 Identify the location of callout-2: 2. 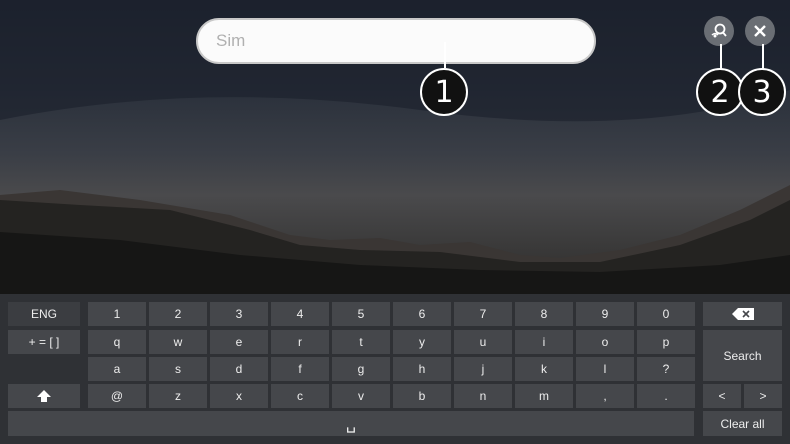
(720, 92).